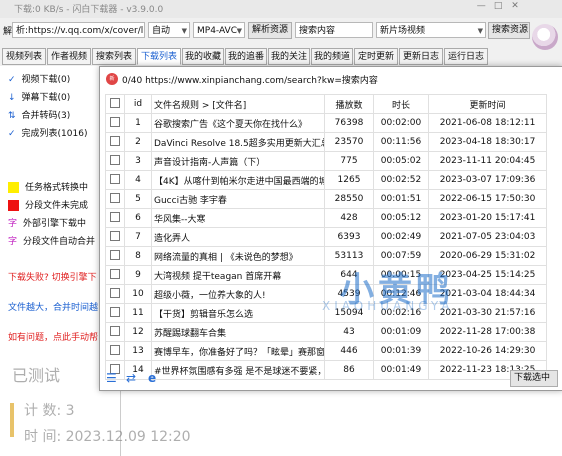 This screenshot has width=562, height=456. I want to click on column-header-filename: 文件名规则 > [文件名], so click(238, 104).